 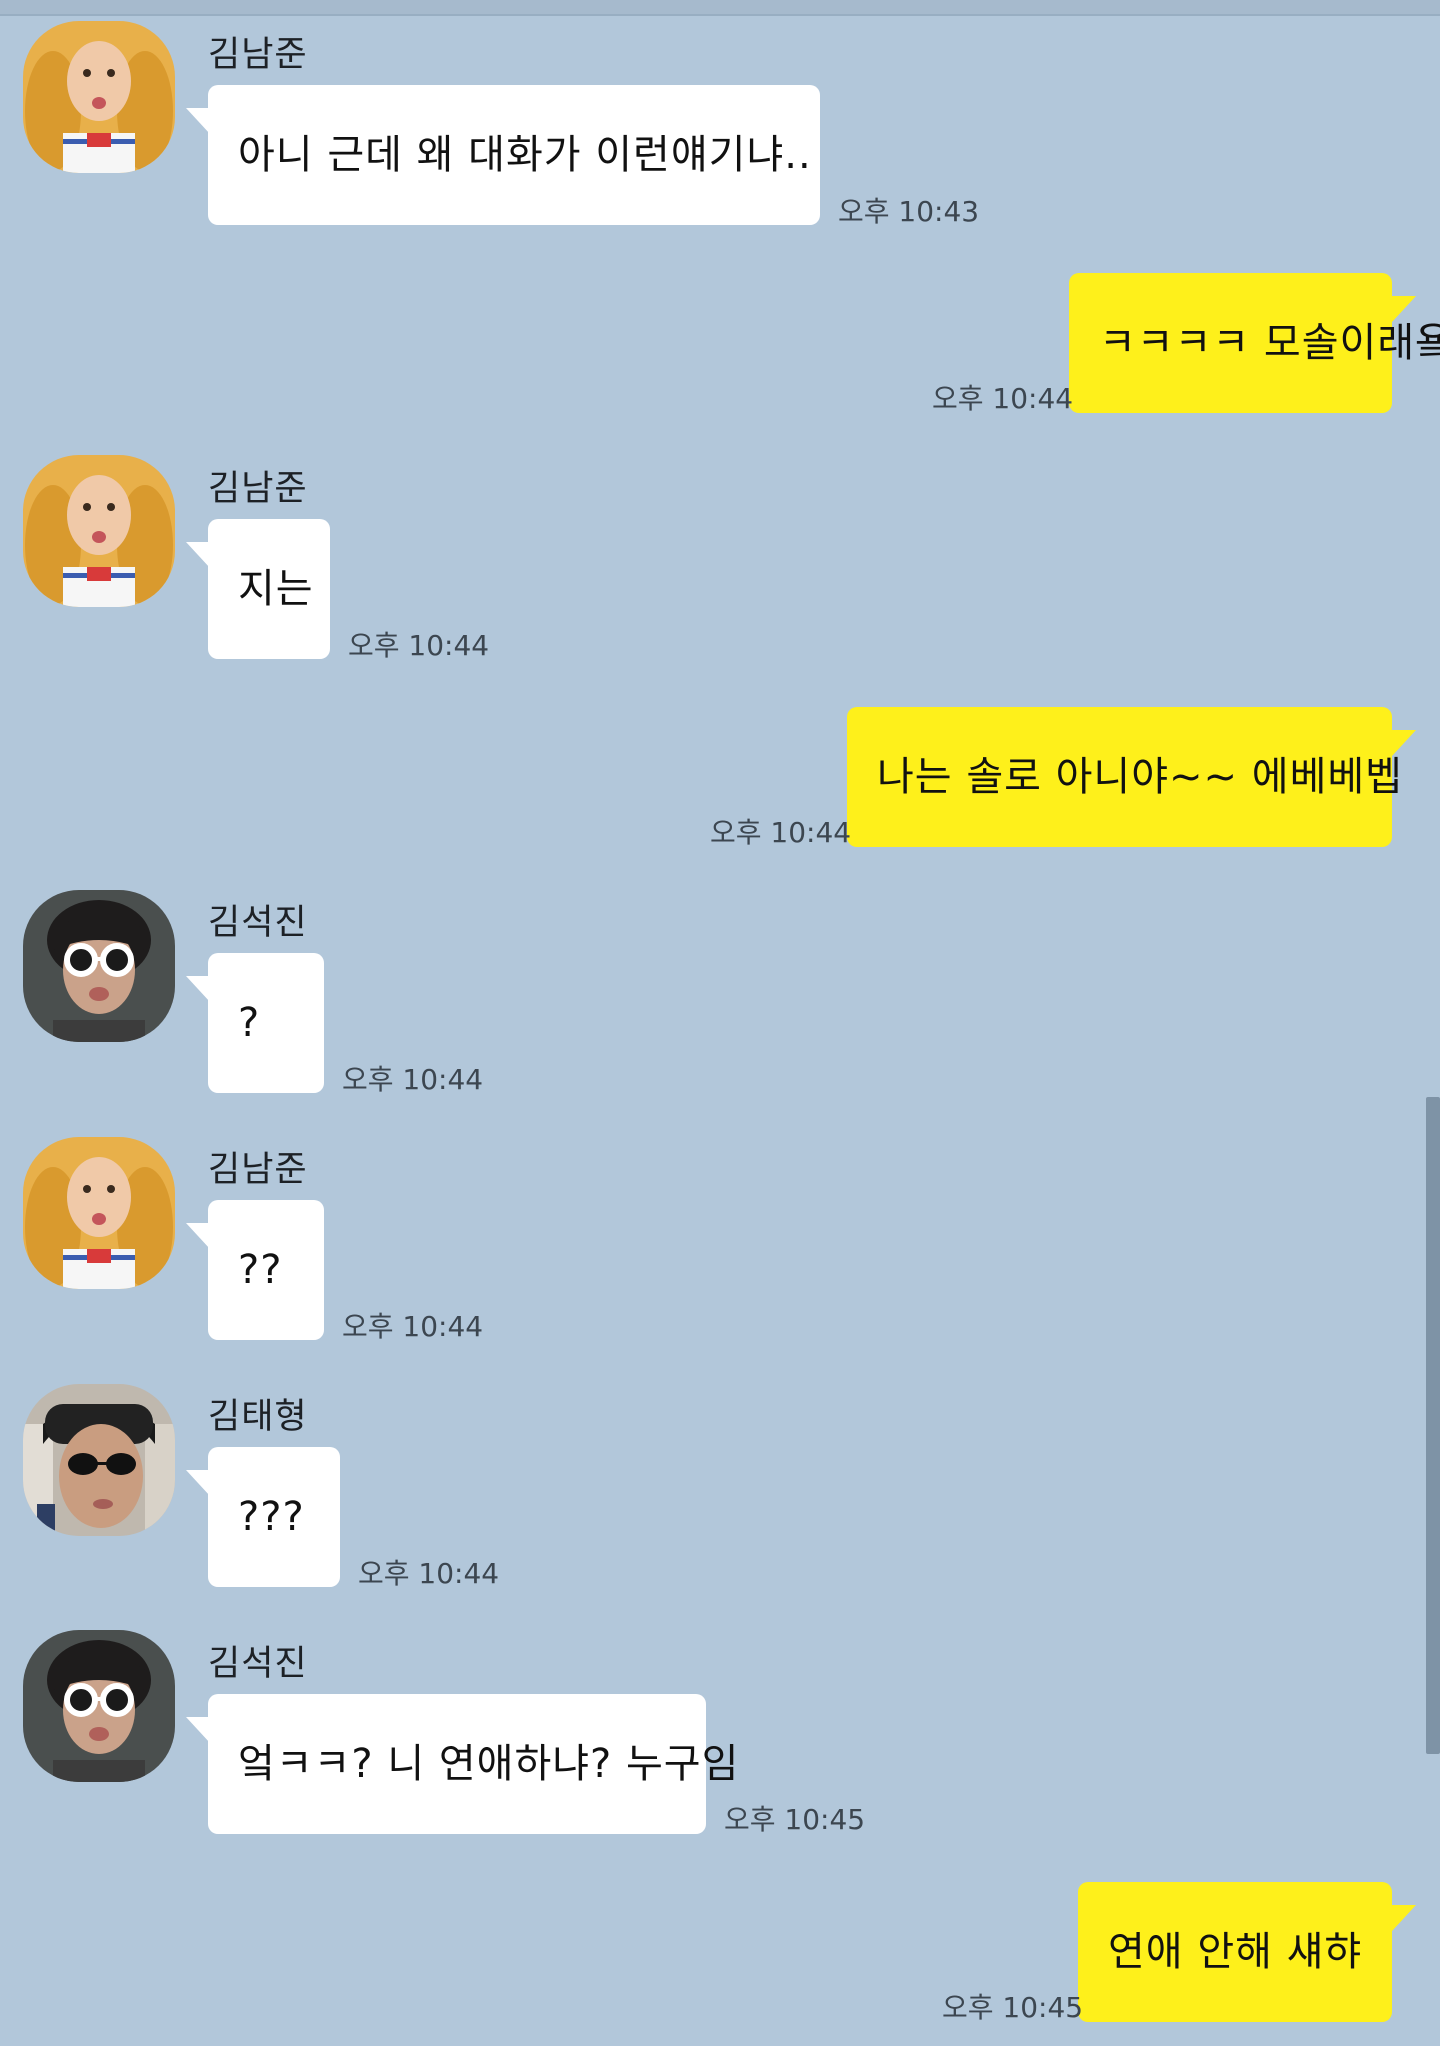 I want to click on message-bubble: ?, so click(x=266, y=1023).